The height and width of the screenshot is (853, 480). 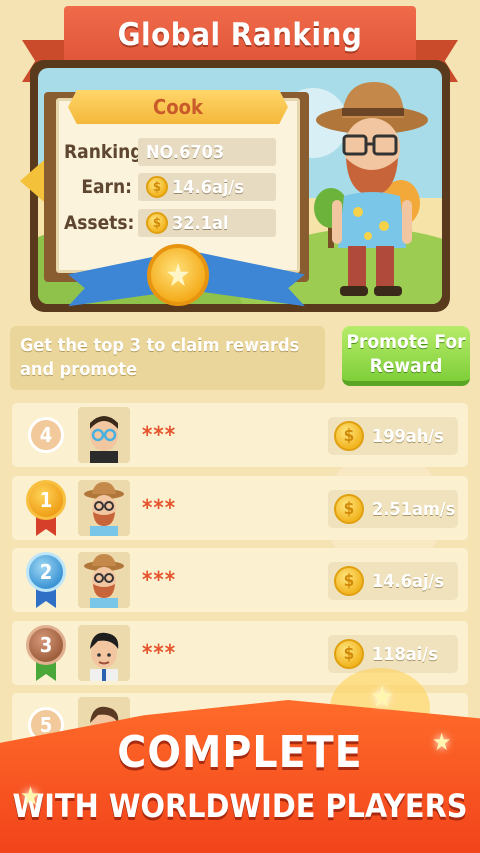 I want to click on player-name: Cook, so click(x=178, y=107).